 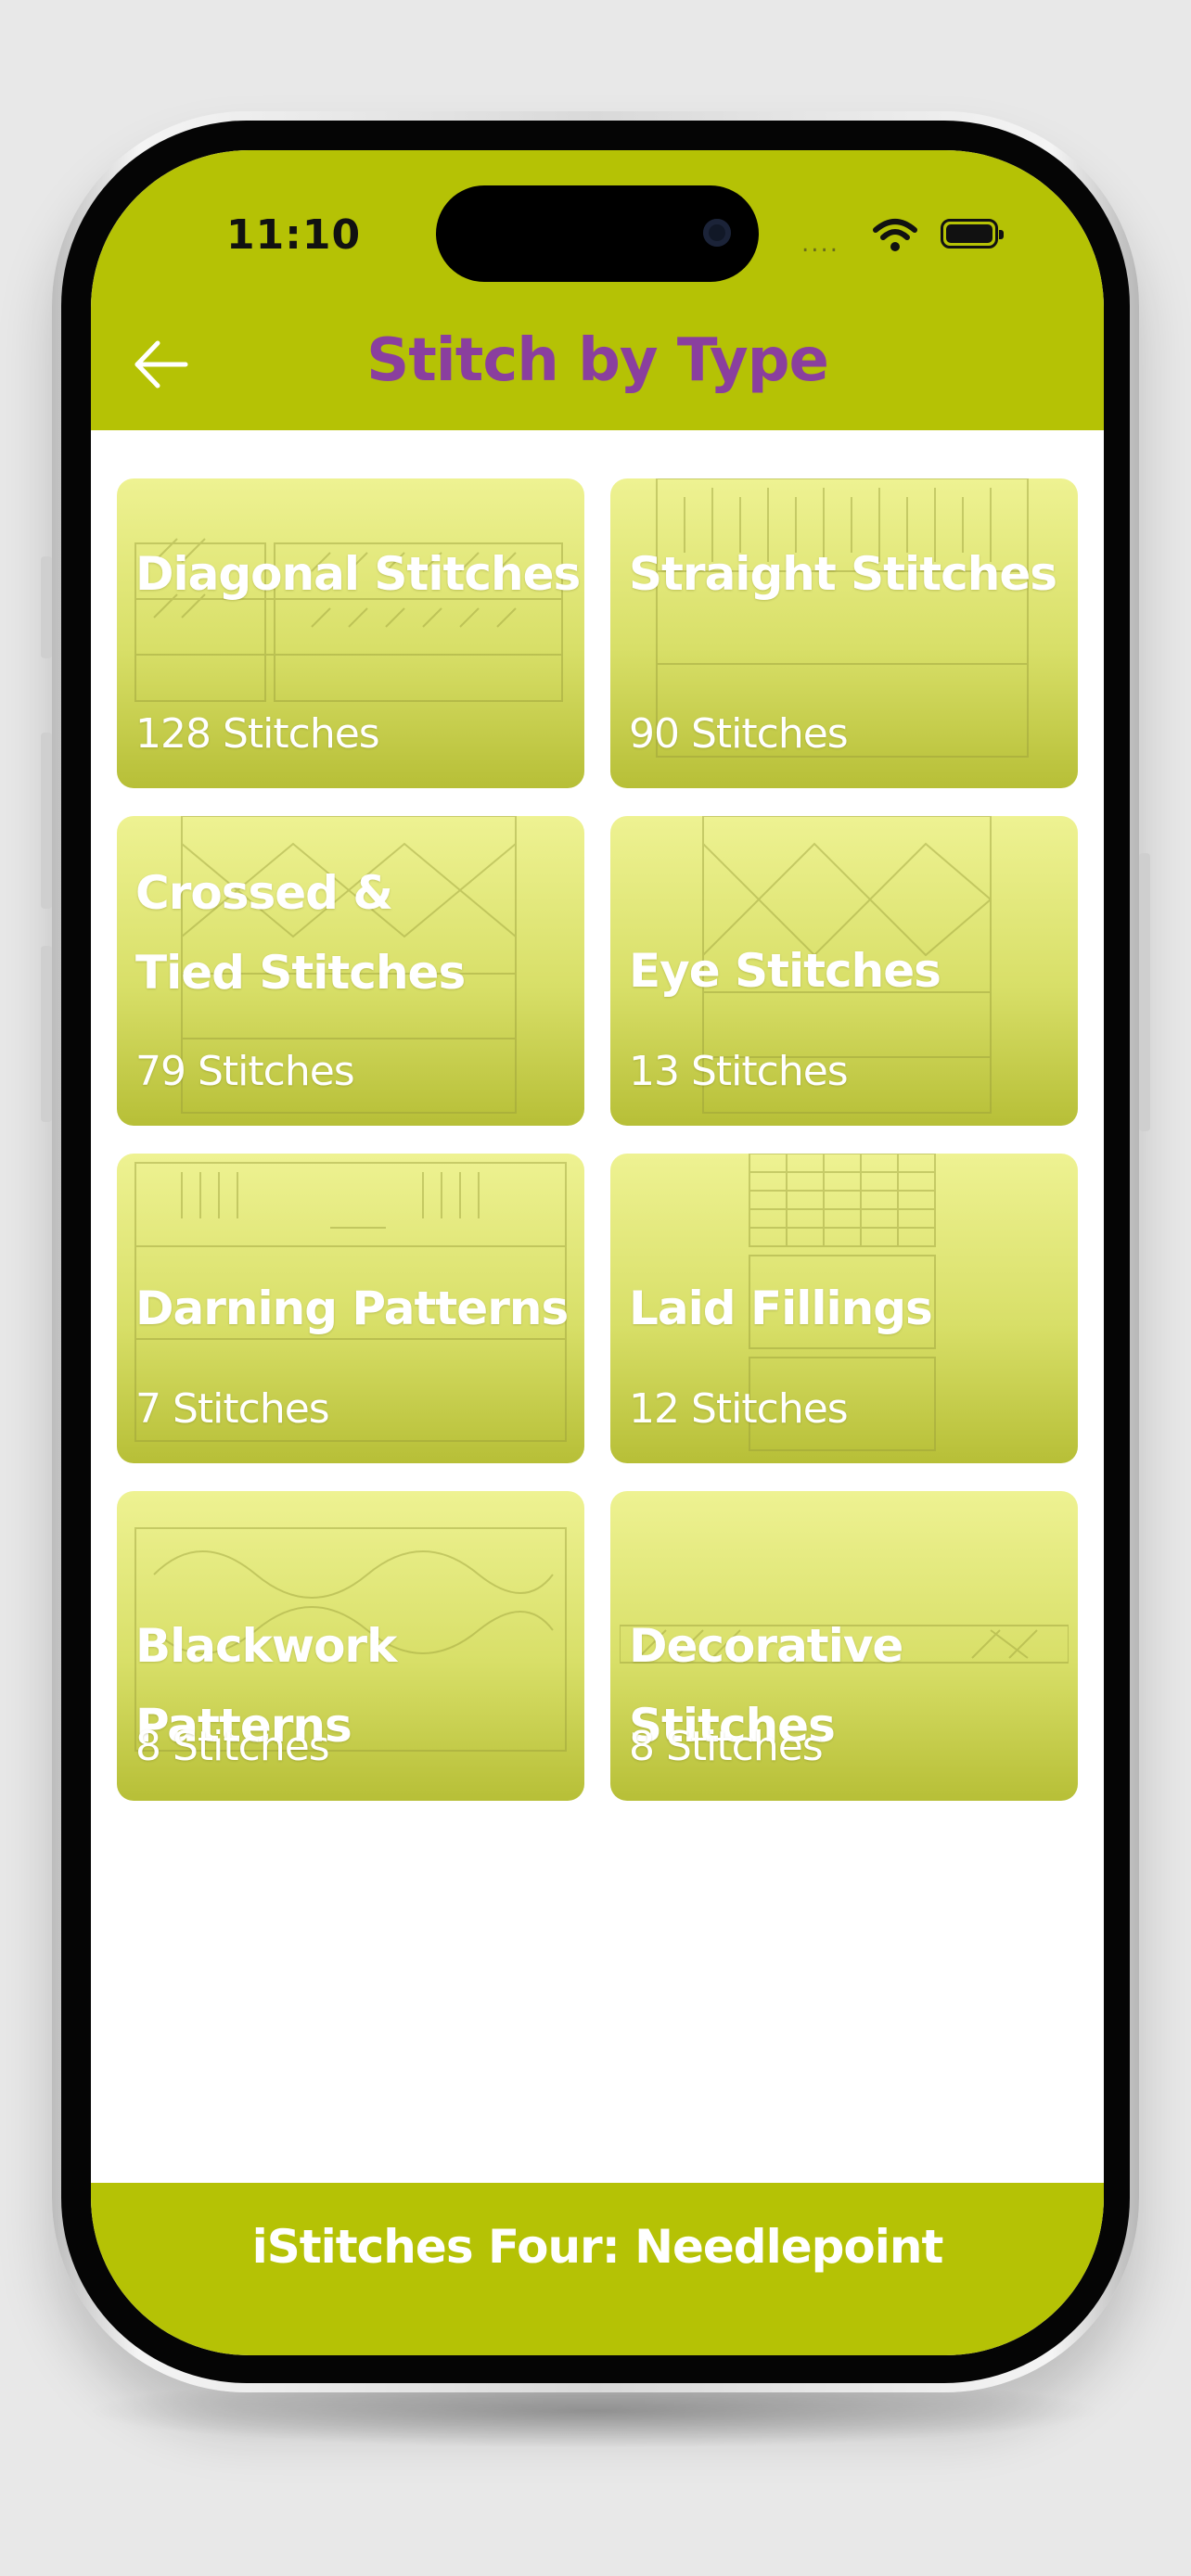 What do you see at coordinates (597, 233) in the screenshot?
I see `dynamic-island` at bounding box center [597, 233].